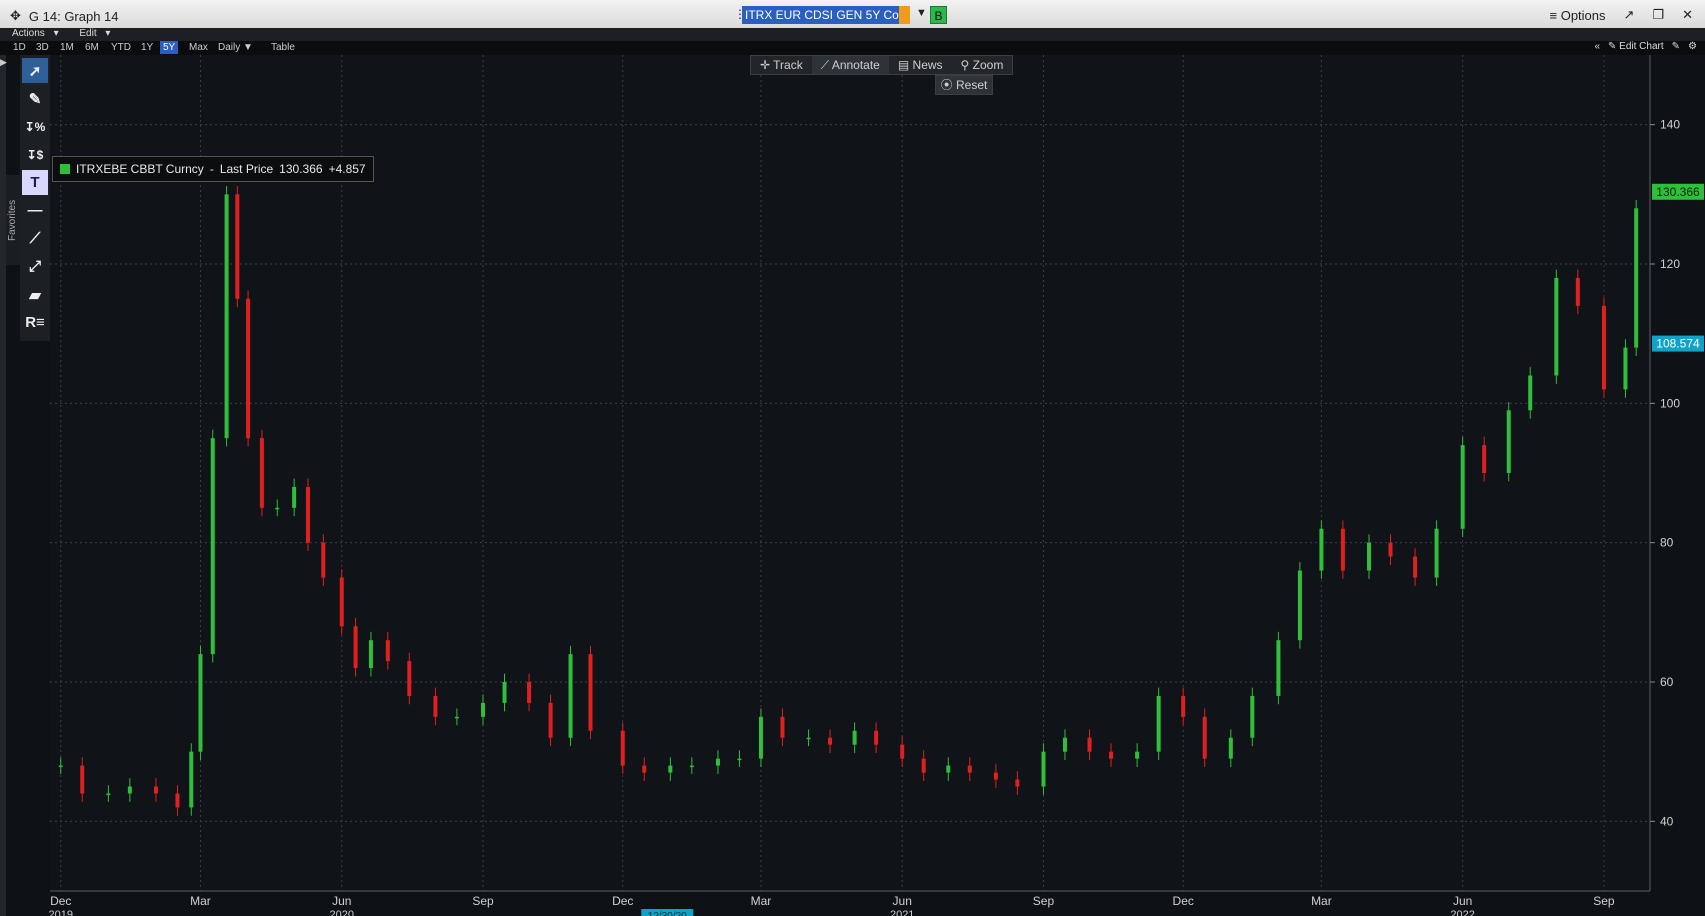  I want to click on annotate-button: ⟋ Annotate, so click(850, 65).